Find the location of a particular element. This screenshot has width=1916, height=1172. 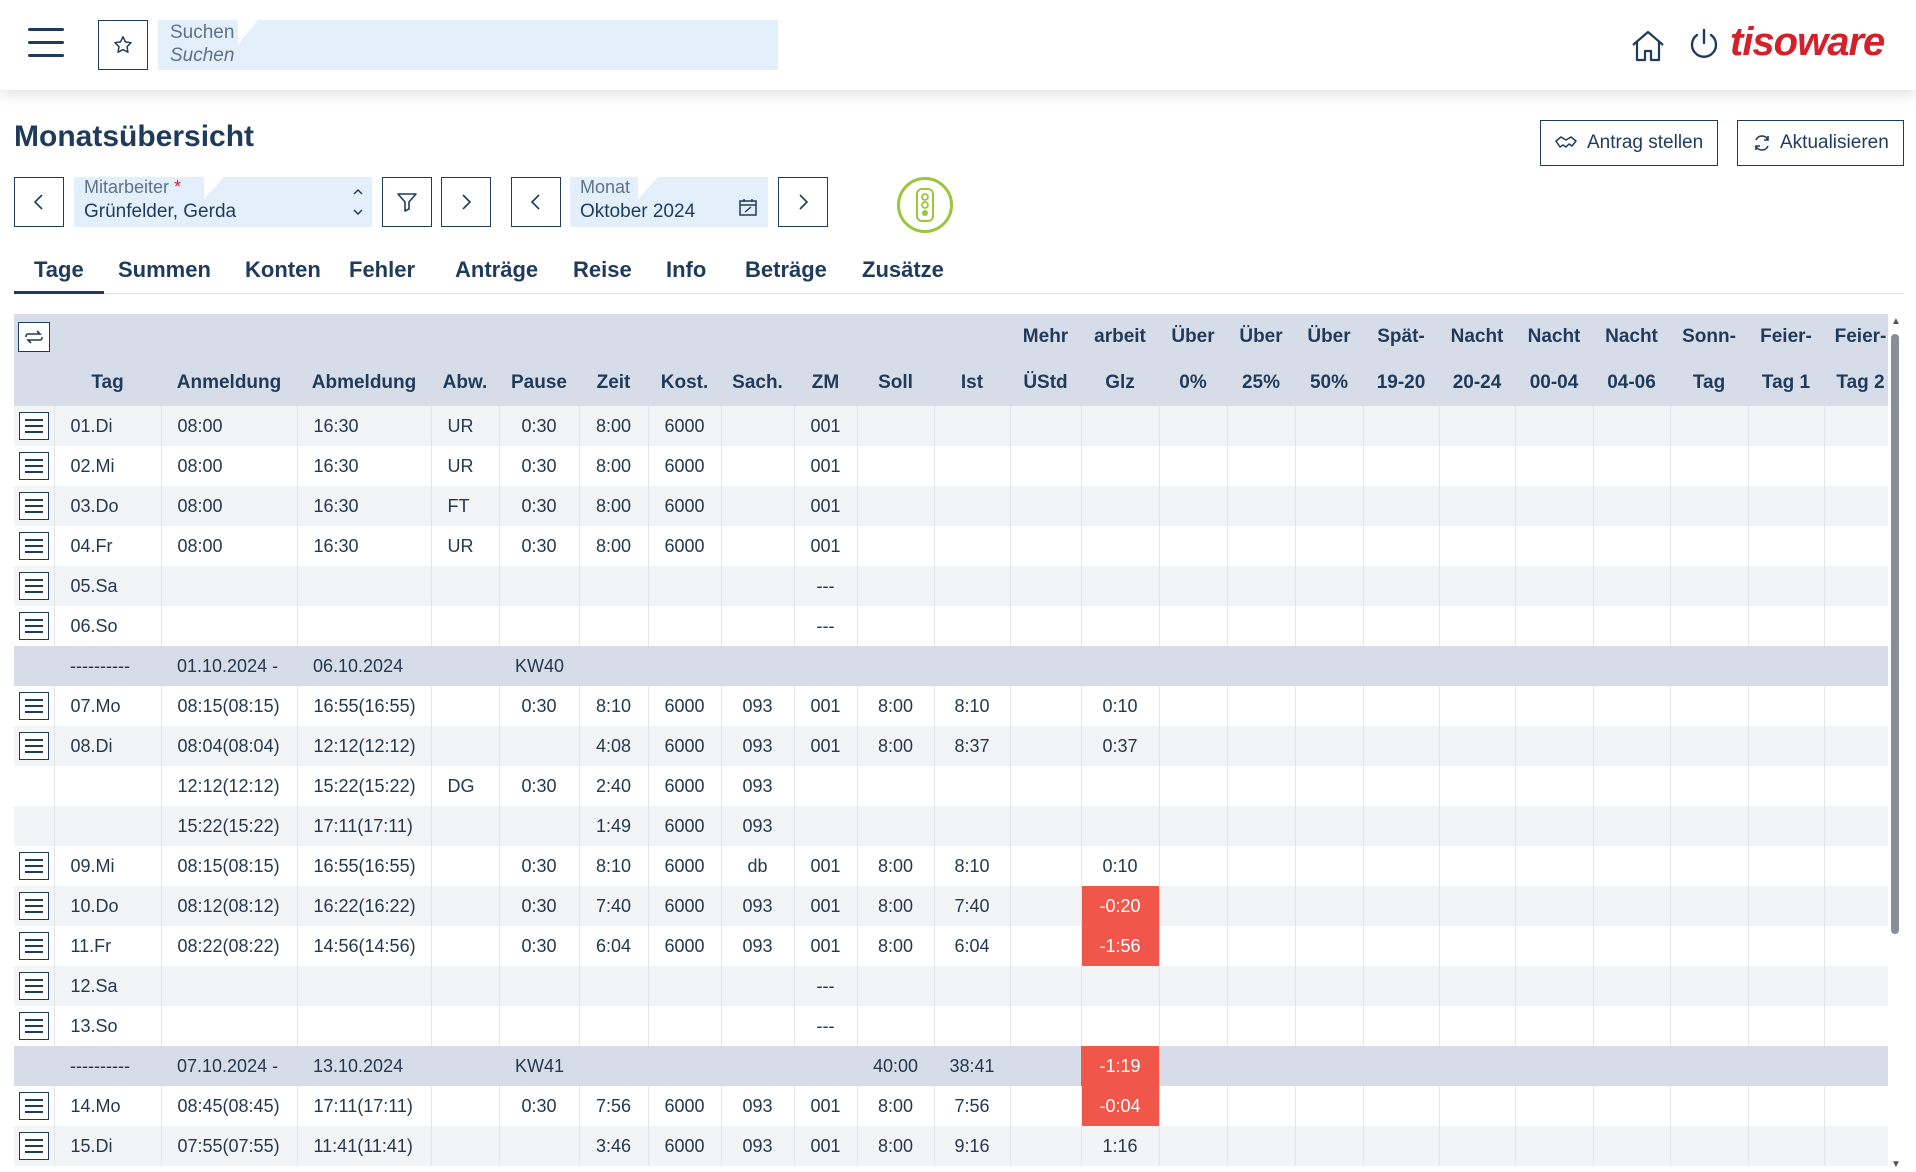

tab-tage: Tage is located at coordinates (59, 274).